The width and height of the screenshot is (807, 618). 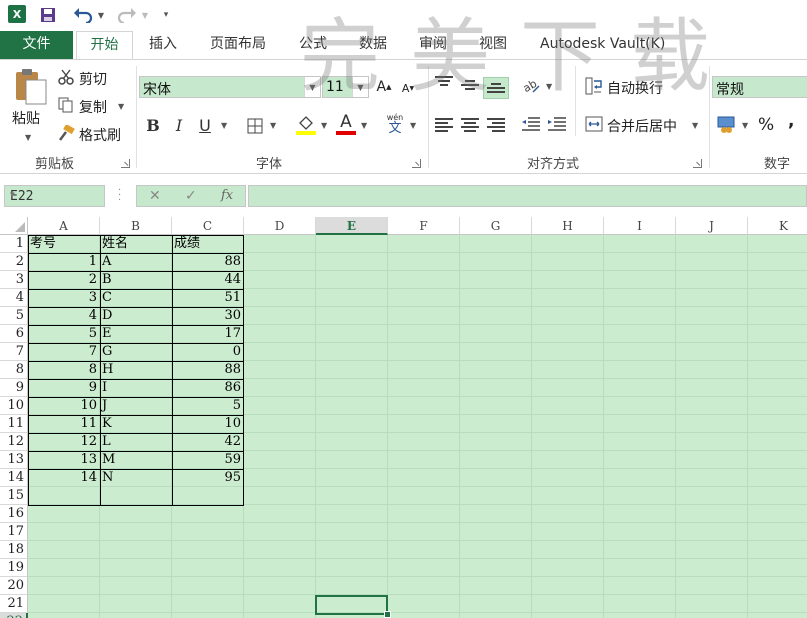 What do you see at coordinates (568, 226) in the screenshot?
I see `column-header-h: H` at bounding box center [568, 226].